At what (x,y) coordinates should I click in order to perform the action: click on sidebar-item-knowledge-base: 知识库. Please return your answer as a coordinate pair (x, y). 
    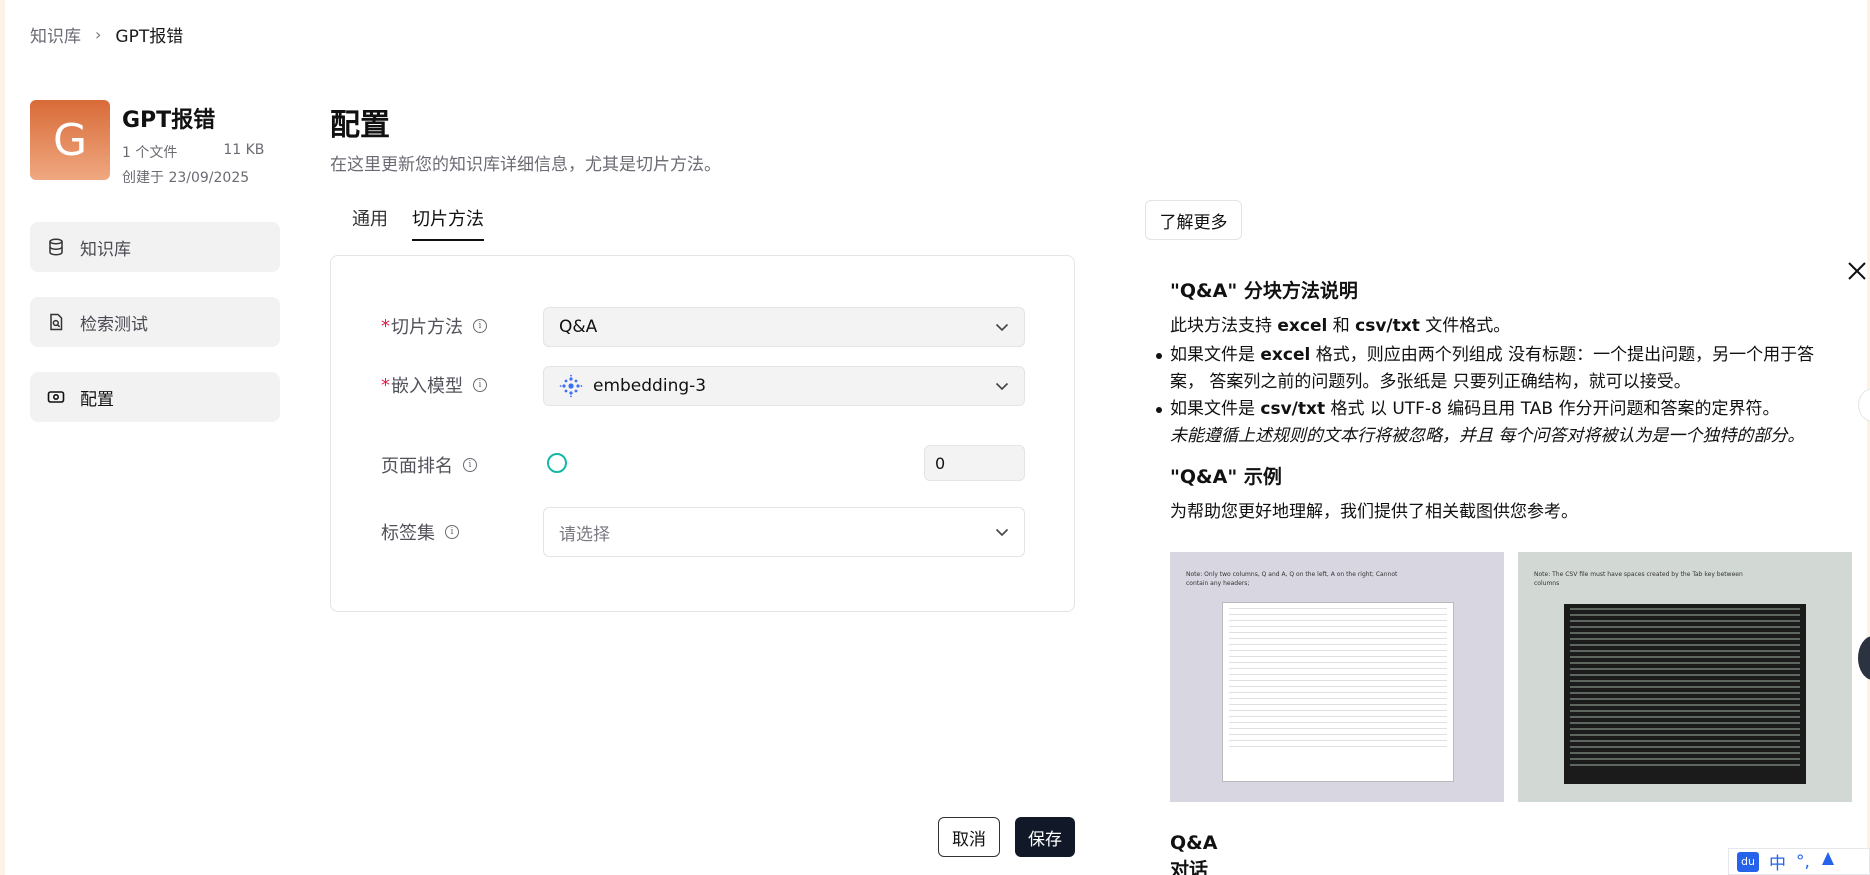
    Looking at the image, I should click on (155, 247).